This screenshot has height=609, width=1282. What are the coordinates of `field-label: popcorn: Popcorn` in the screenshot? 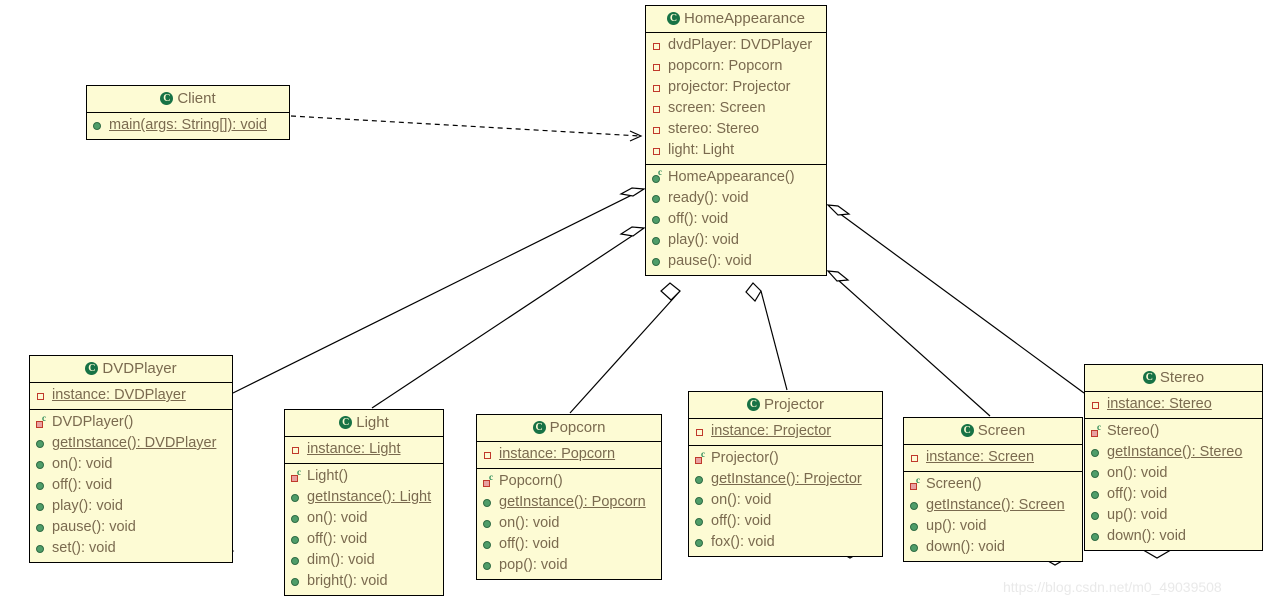 It's located at (725, 66).